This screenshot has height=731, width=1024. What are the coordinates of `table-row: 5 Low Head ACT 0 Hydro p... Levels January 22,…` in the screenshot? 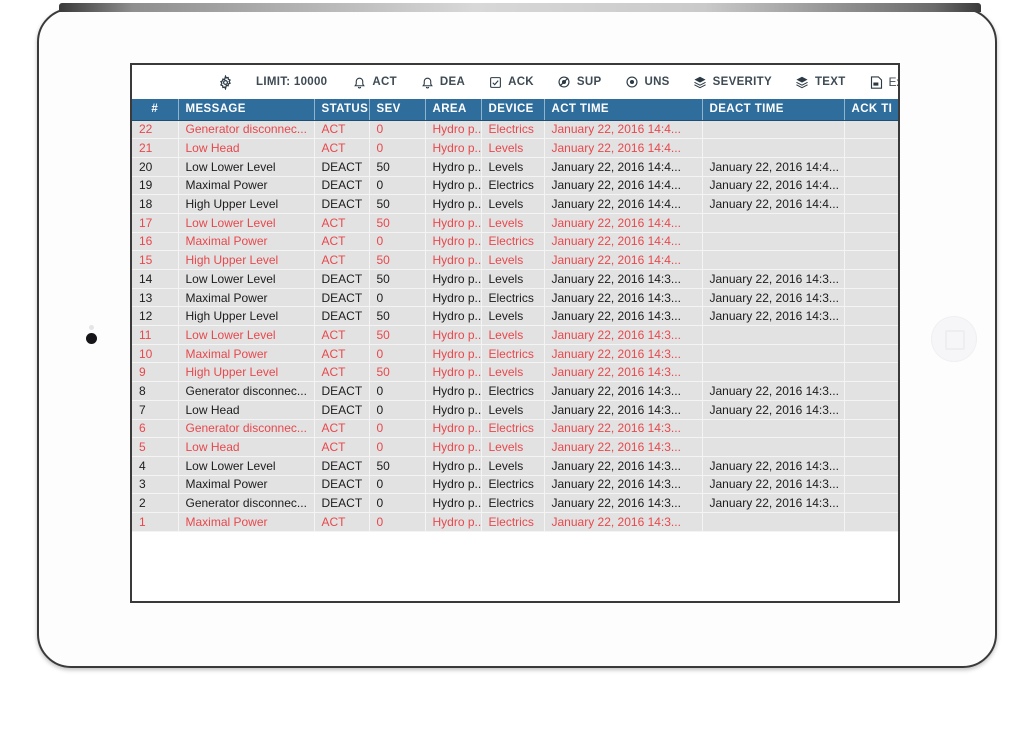 It's located at (515, 447).